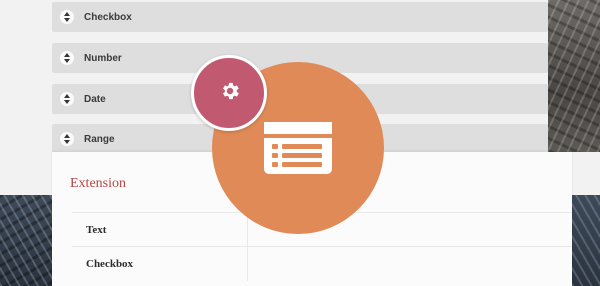 Image resolution: width=600 pixels, height=286 pixels. Describe the element at coordinates (99, 139) in the screenshot. I see `field-label: Range` at that location.